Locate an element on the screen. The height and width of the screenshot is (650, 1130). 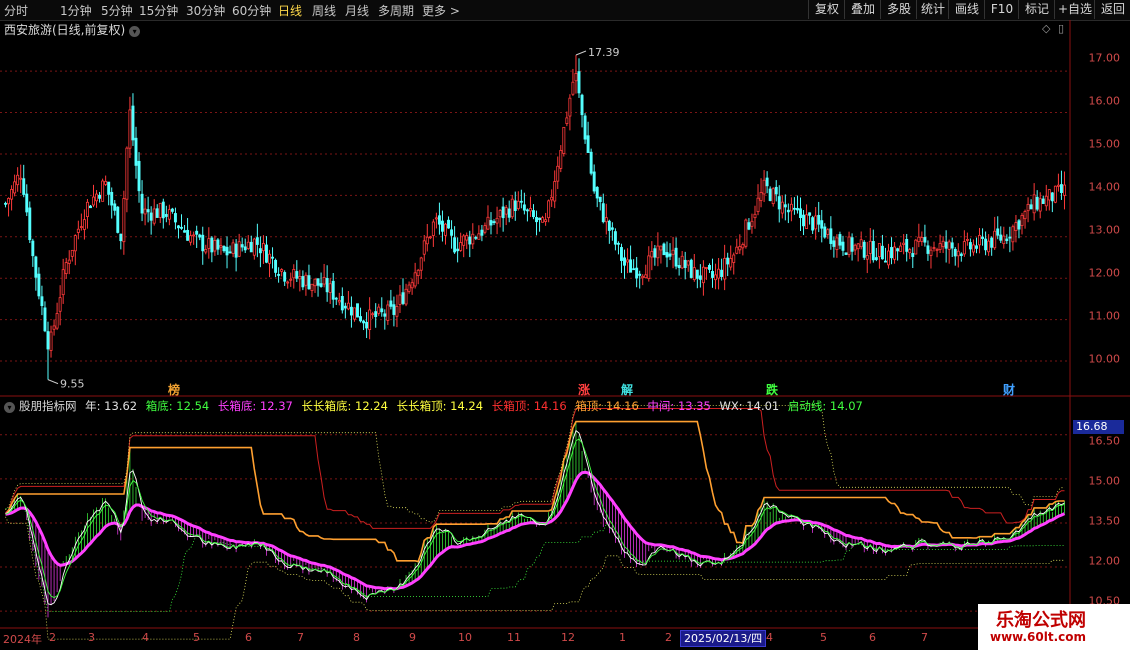
max-price-label: 17.39 is located at coordinates (604, 52).